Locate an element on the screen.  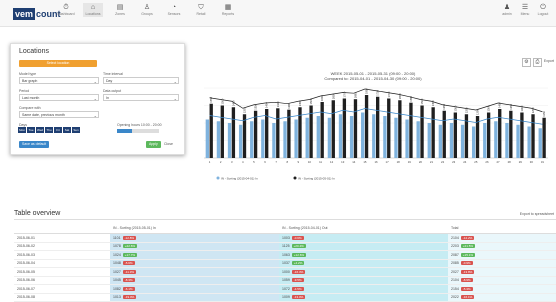
table-overview-title: Table overview is located at coordinates (37, 213).